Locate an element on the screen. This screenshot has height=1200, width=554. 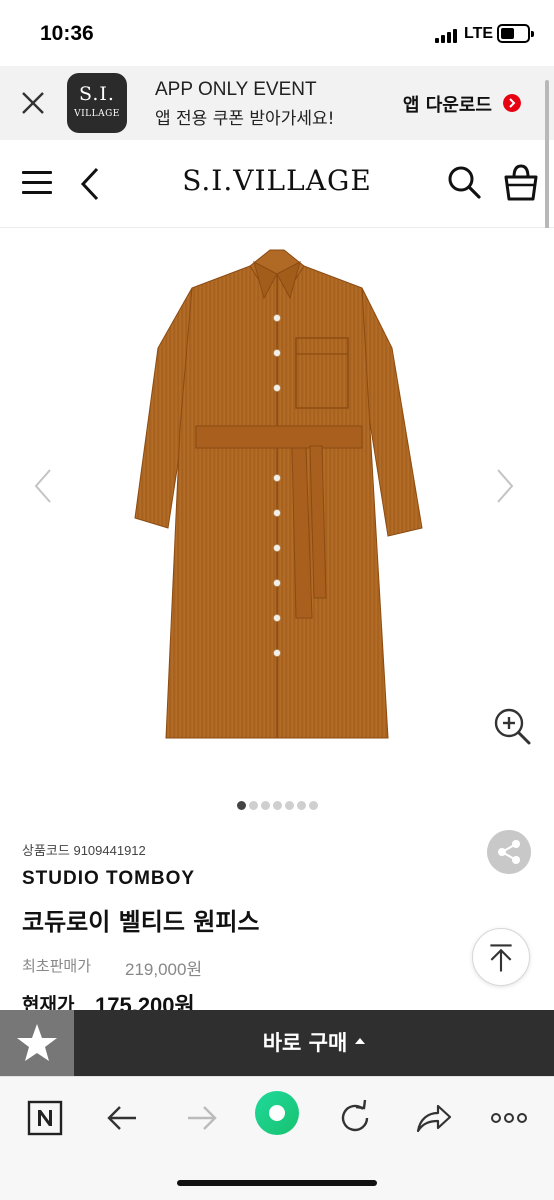
gallery-pagination is located at coordinates (277, 804).